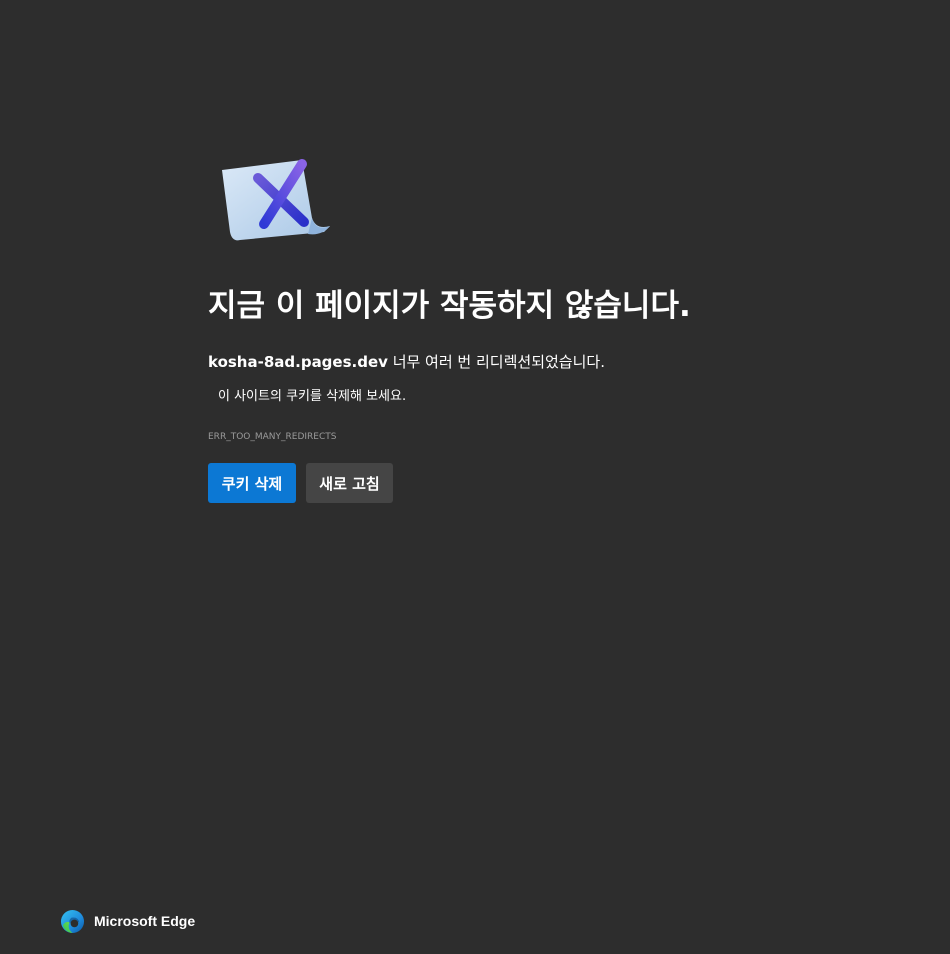  What do you see at coordinates (300, 483) in the screenshot?
I see `action-buttons: 쿠키 삭제 새로 고침` at bounding box center [300, 483].